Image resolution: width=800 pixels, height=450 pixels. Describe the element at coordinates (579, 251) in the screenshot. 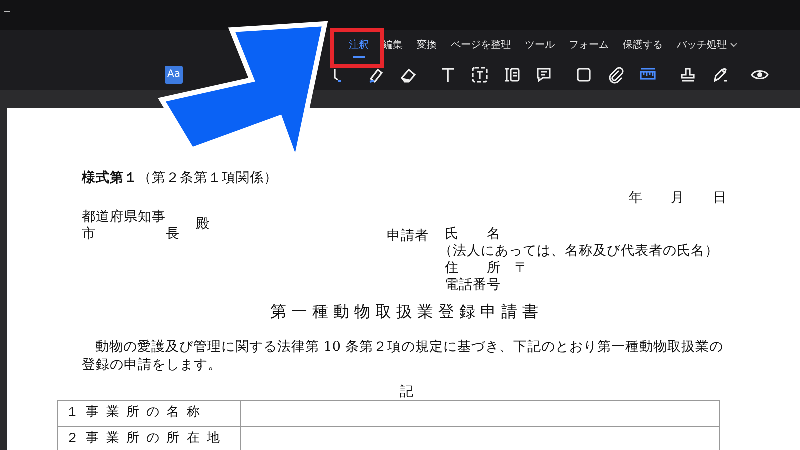

I see `applicant-line: （法人にあっては、名称及び代表者の氏名）` at that location.